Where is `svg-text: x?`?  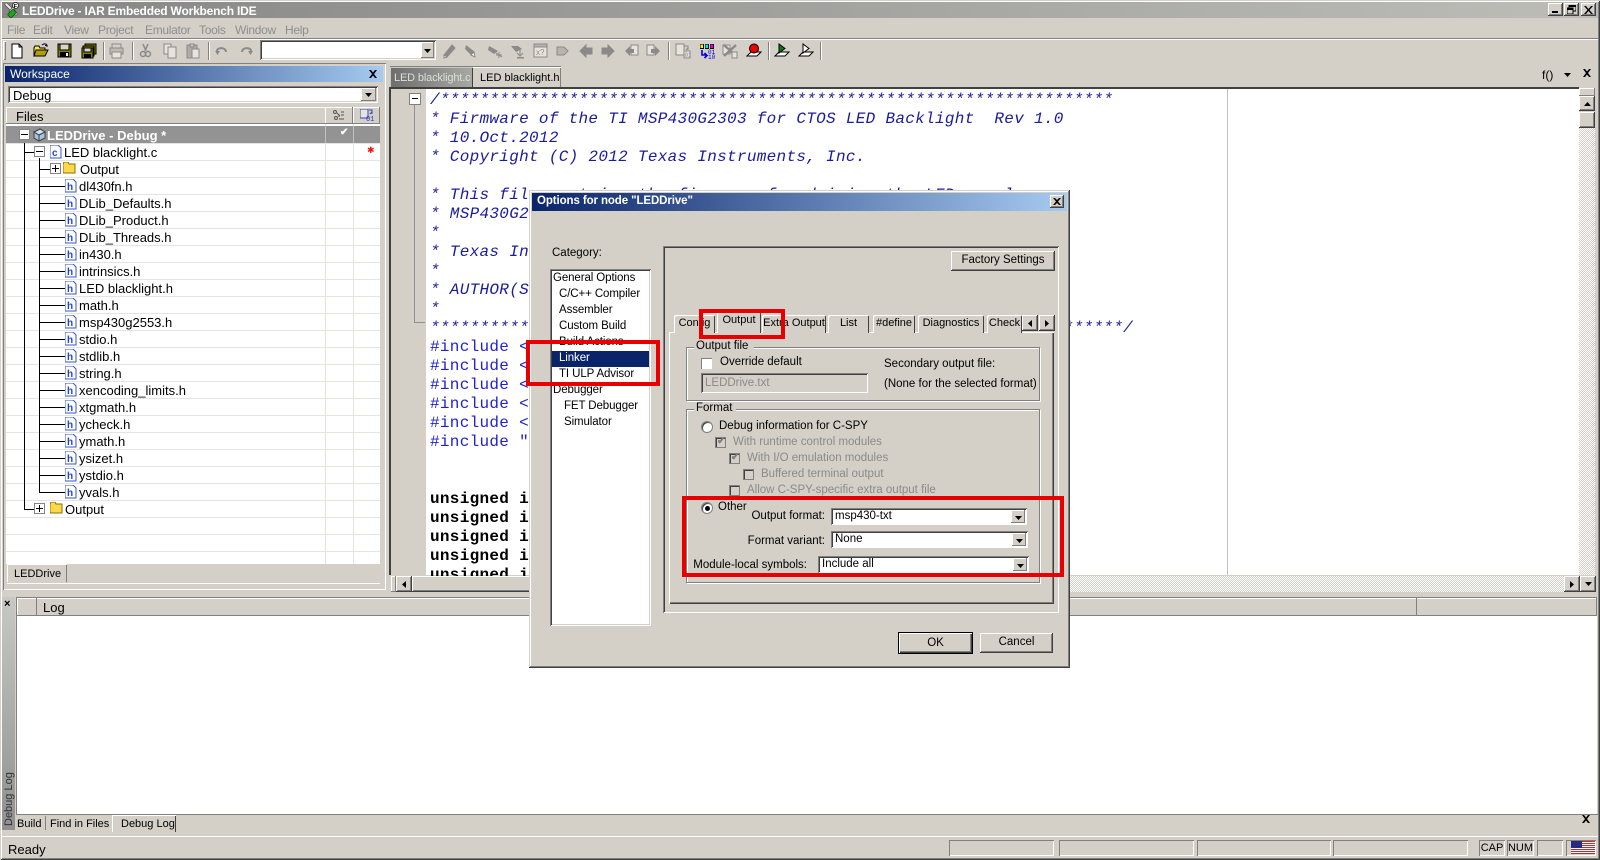
svg-text: x? is located at coordinates (540, 52).